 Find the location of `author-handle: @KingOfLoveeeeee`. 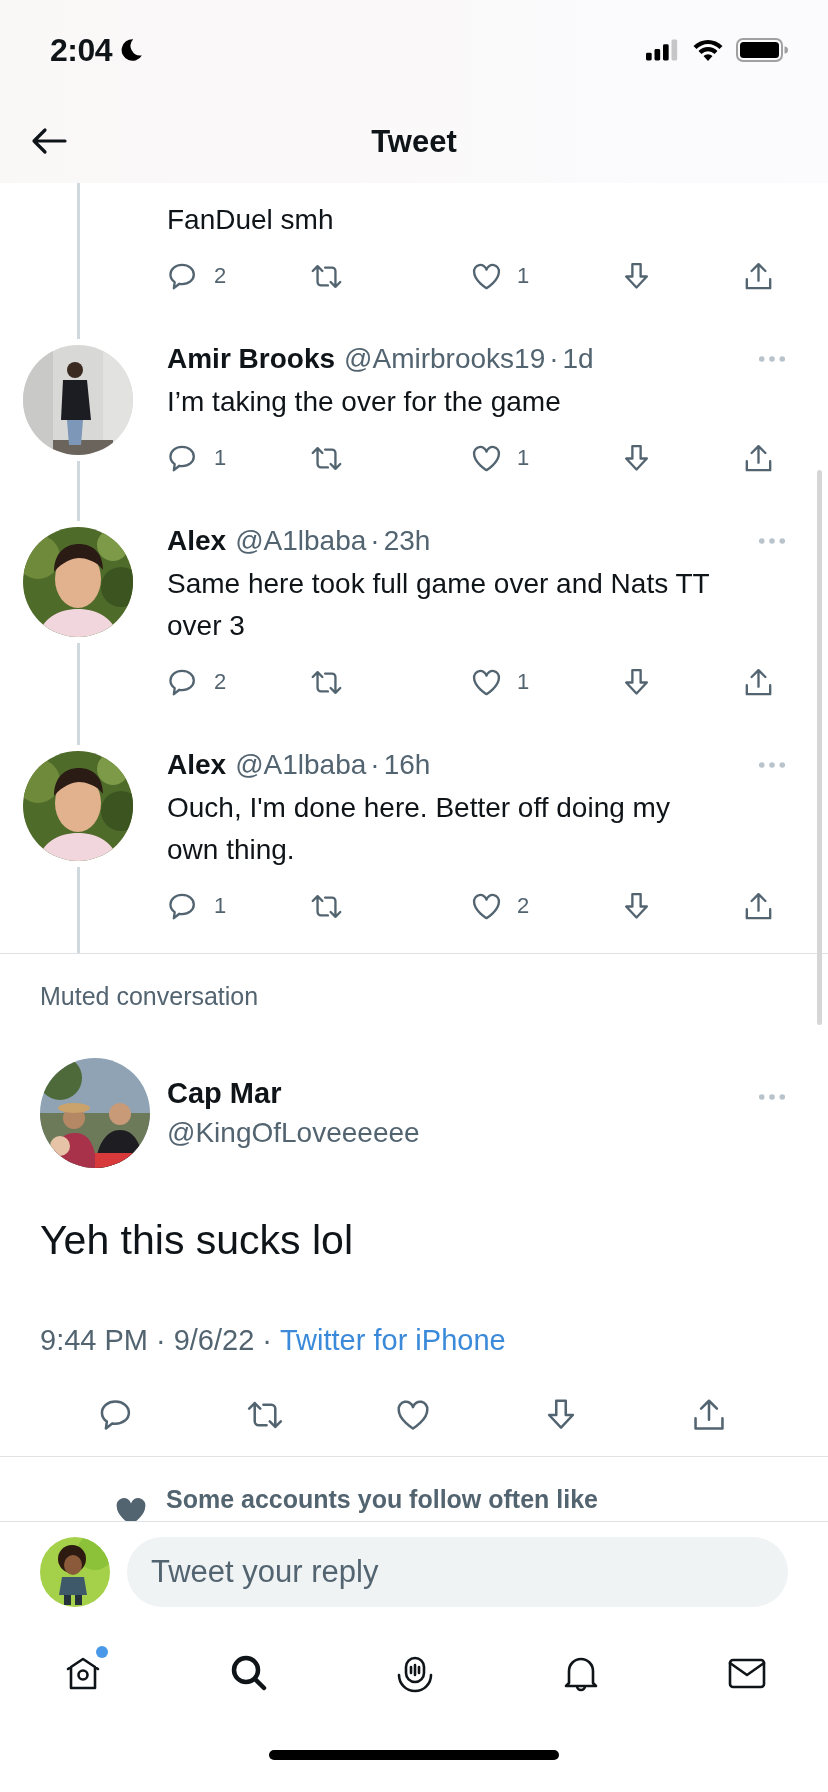

author-handle: @KingOfLoveeeeee is located at coordinates (293, 1133).